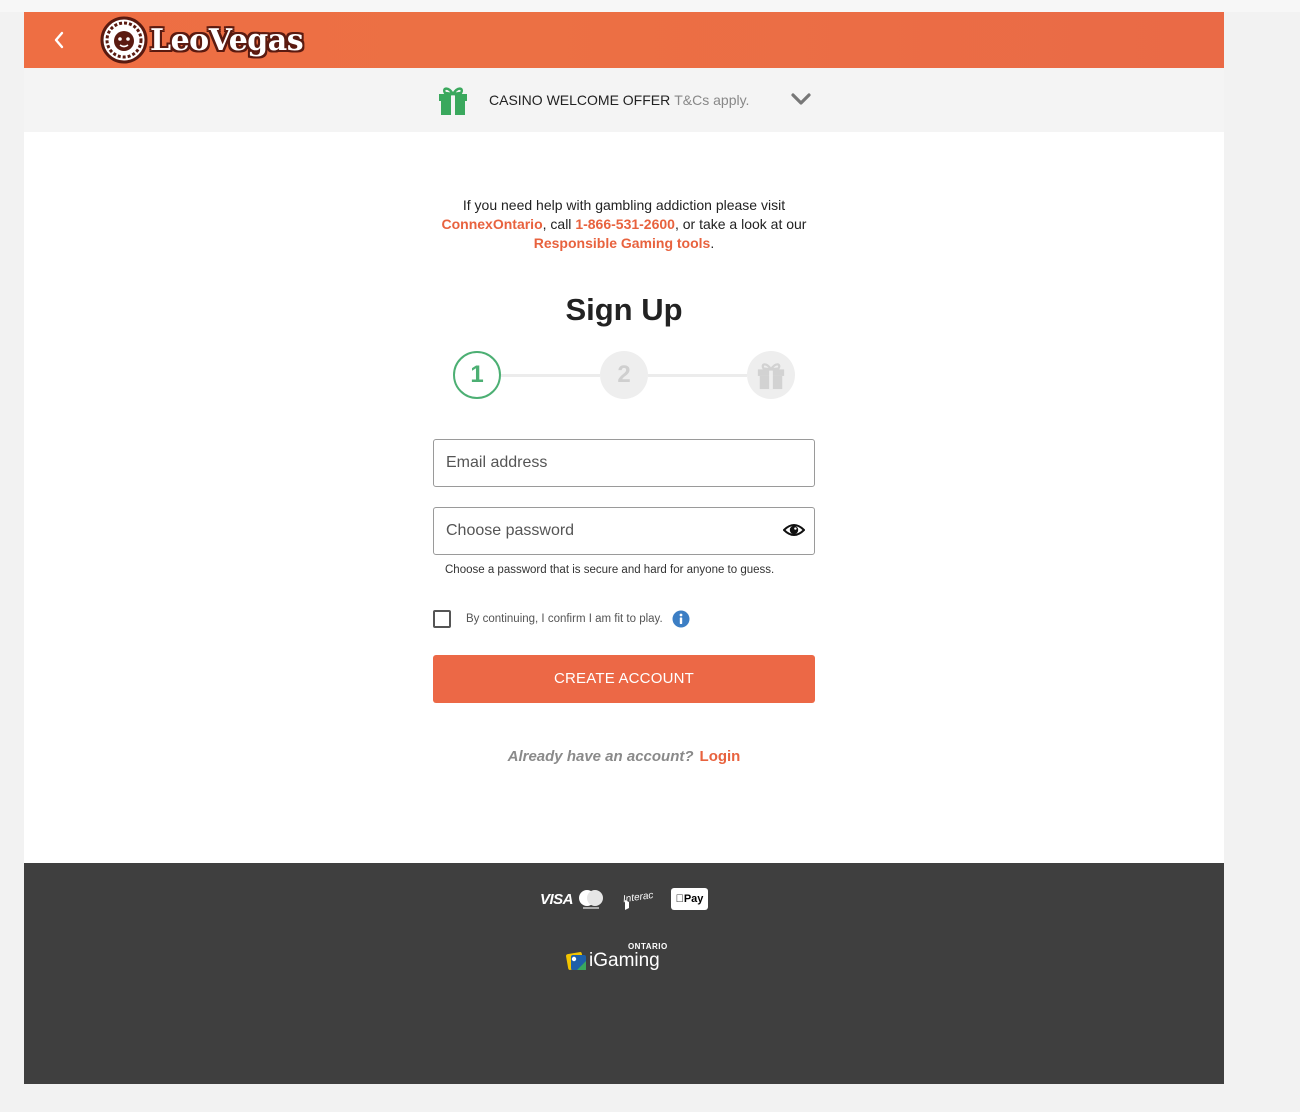 This screenshot has width=1300, height=1112. What do you see at coordinates (580, 100) in the screenshot?
I see `offer-title: CASINO WELCOME OFFER` at bounding box center [580, 100].